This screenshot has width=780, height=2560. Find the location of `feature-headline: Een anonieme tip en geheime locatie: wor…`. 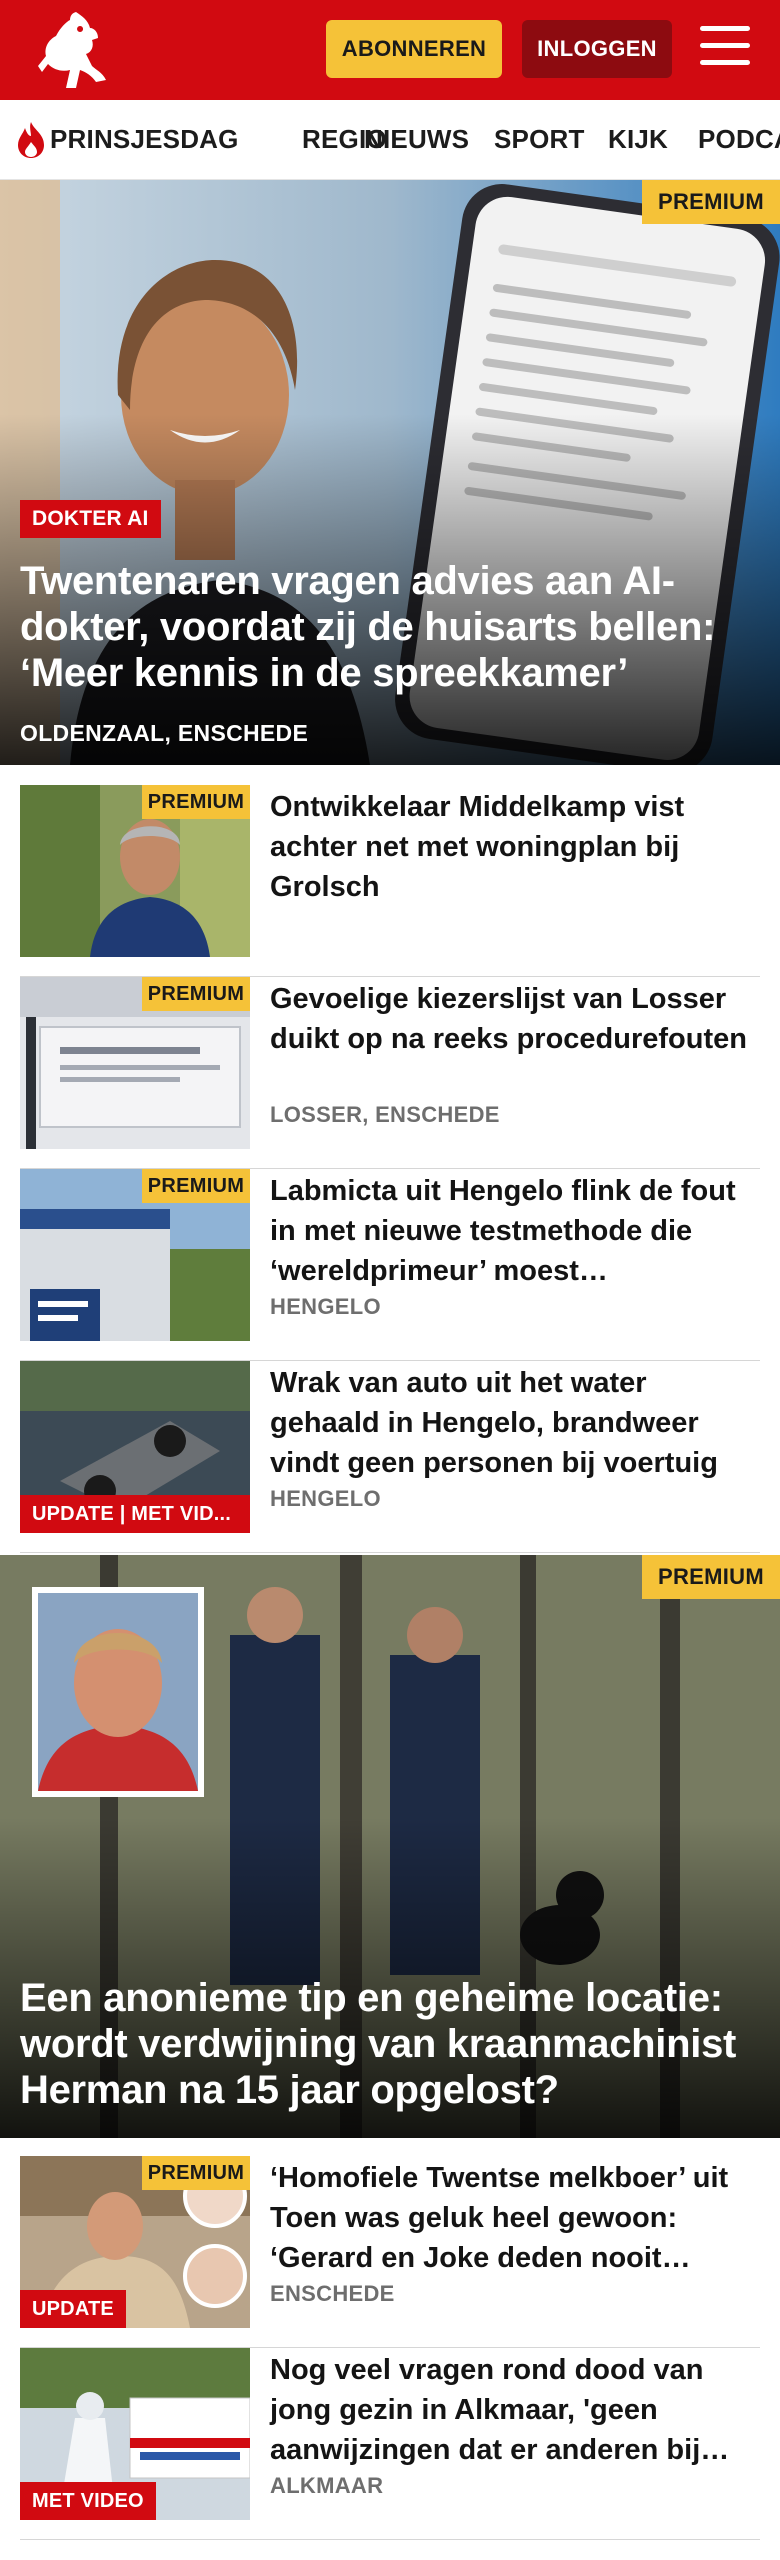

feature-headline: Een anonieme tip en geheime locatie: wor… is located at coordinates (390, 2044).